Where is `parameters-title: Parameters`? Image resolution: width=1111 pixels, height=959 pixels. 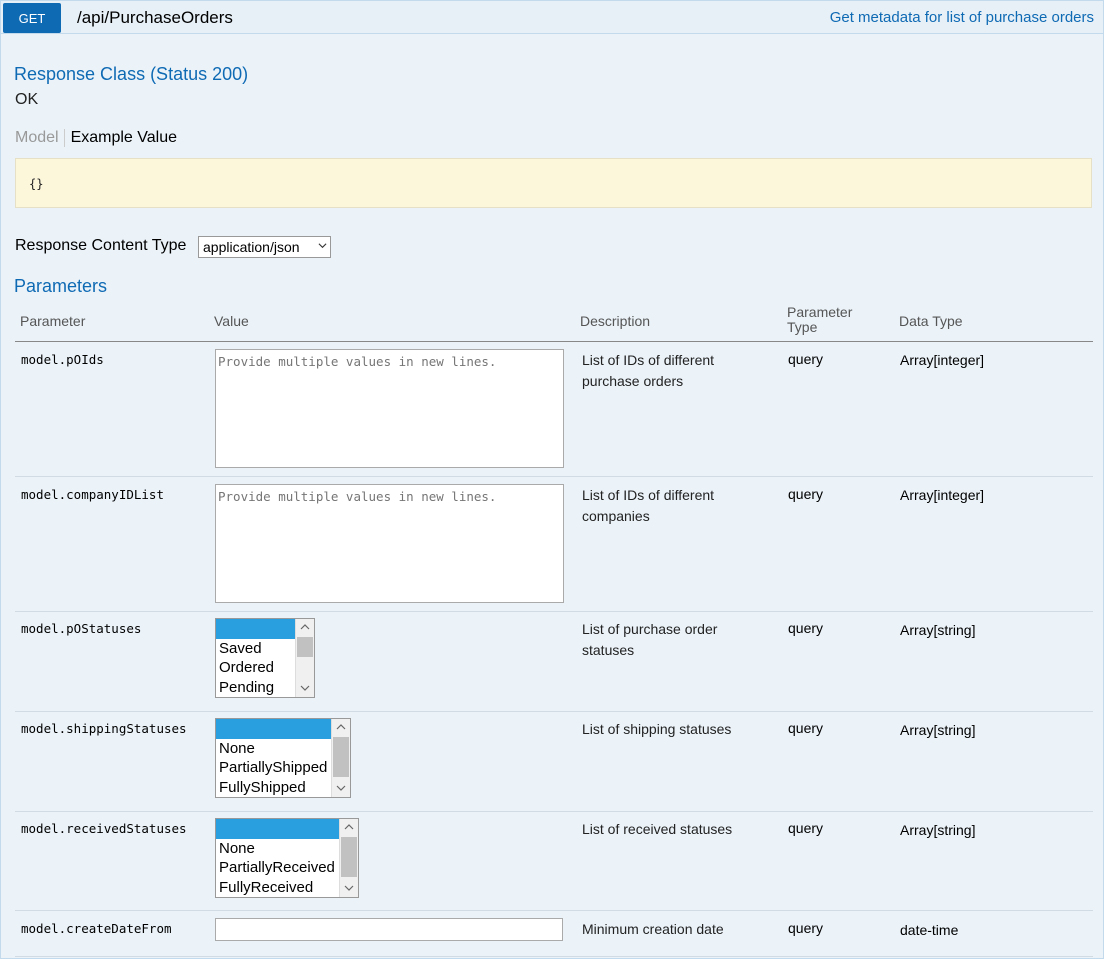
parameters-title: Parameters is located at coordinates (61, 286).